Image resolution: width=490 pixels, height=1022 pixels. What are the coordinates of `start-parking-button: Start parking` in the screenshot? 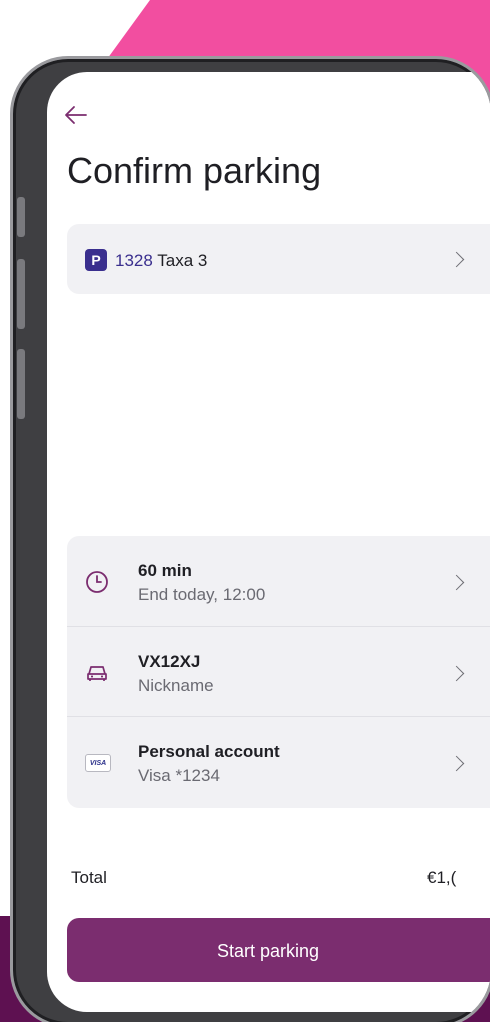 It's located at (278, 950).